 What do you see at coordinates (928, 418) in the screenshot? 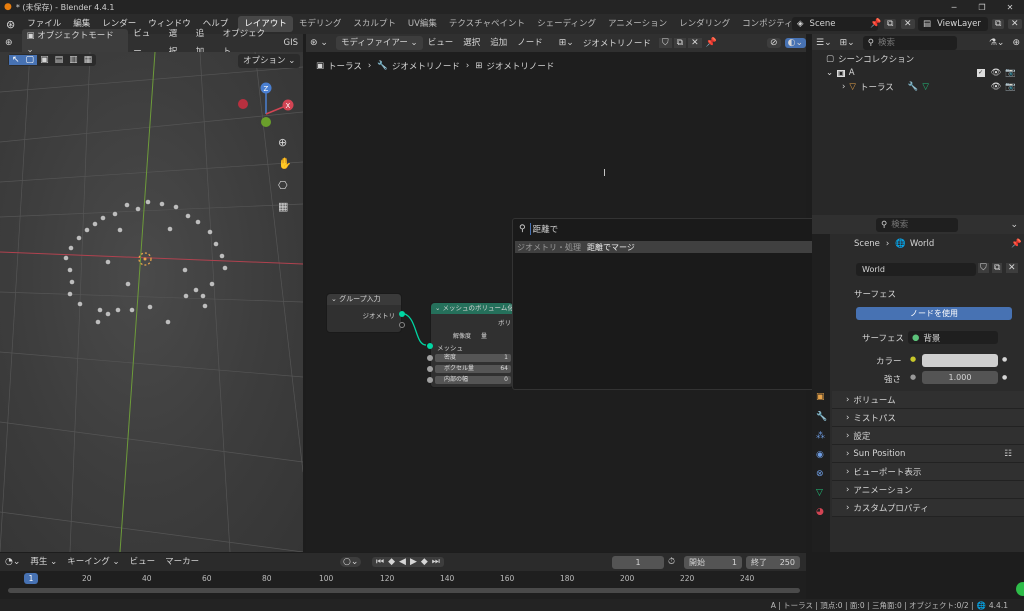
I see `panel-mist-pass: › ミストパス` at bounding box center [928, 418].